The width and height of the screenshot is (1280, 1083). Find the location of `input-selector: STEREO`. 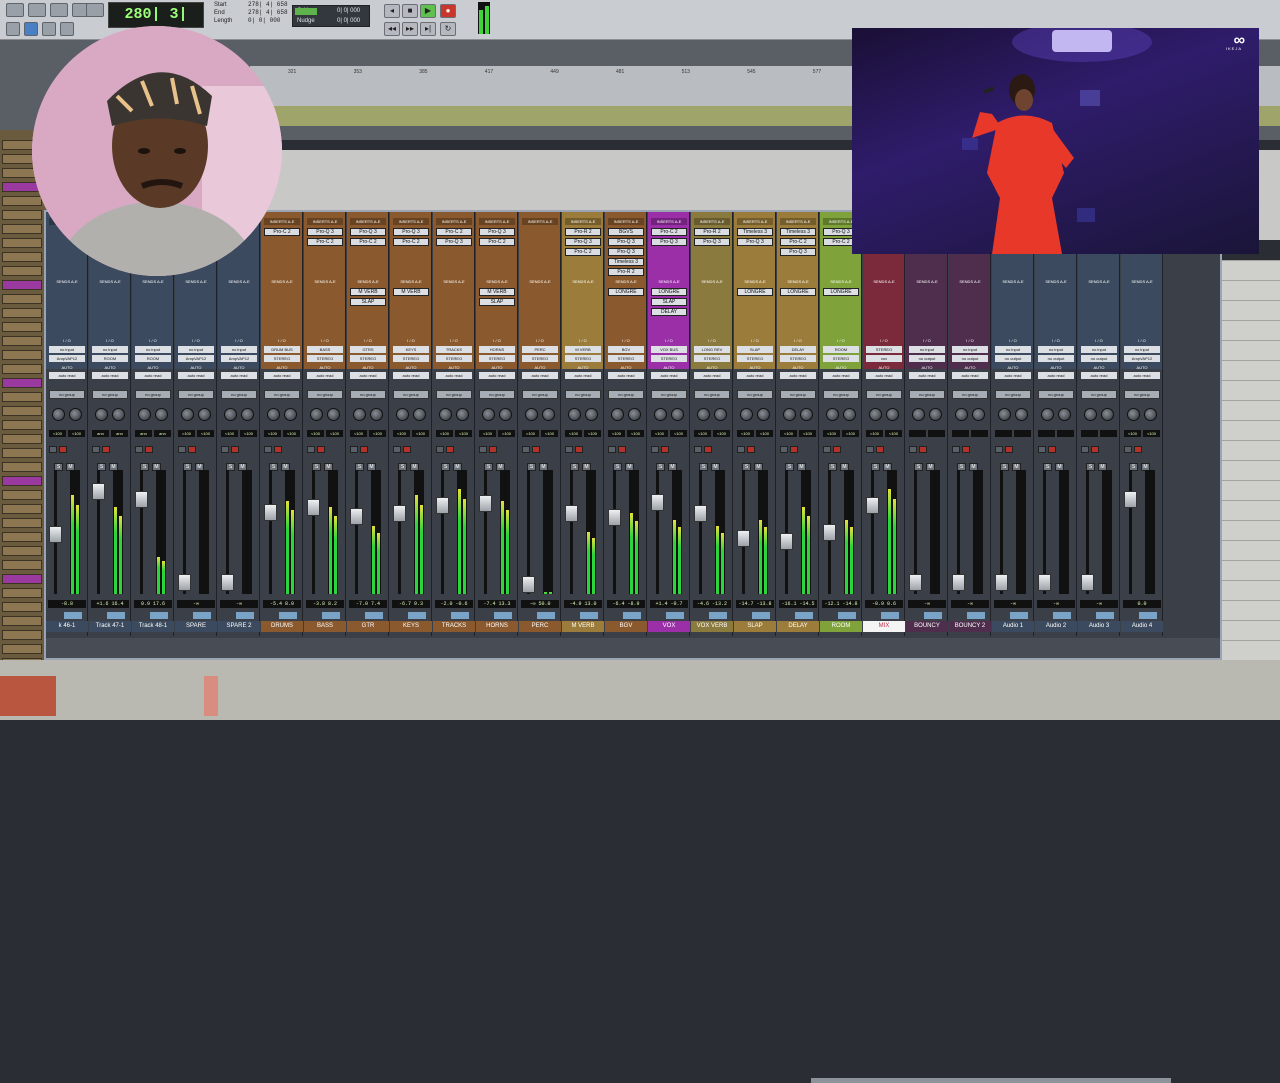

input-selector: STEREO is located at coordinates (884, 349).